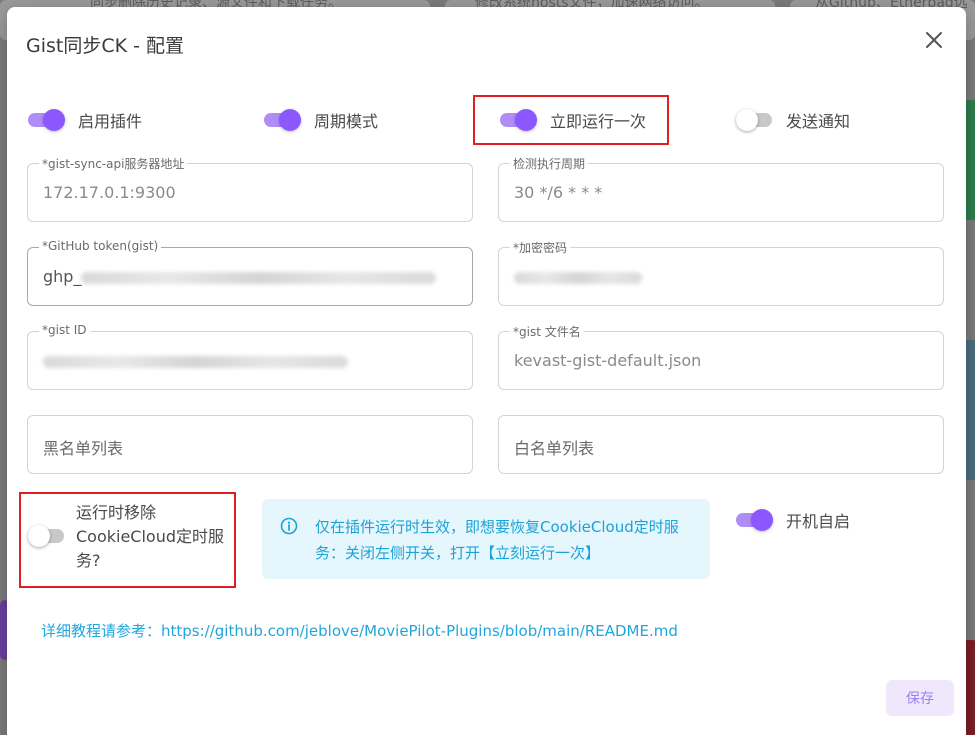 Image resolution: width=975 pixels, height=735 pixels. What do you see at coordinates (100, 246) in the screenshot?
I see `github-token-field-label: *GitHub token(gist)` at bounding box center [100, 246].